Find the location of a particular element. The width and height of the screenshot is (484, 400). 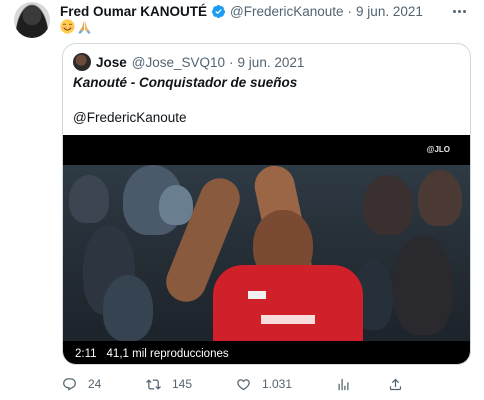

like-button: 1.031 is located at coordinates (264, 384).